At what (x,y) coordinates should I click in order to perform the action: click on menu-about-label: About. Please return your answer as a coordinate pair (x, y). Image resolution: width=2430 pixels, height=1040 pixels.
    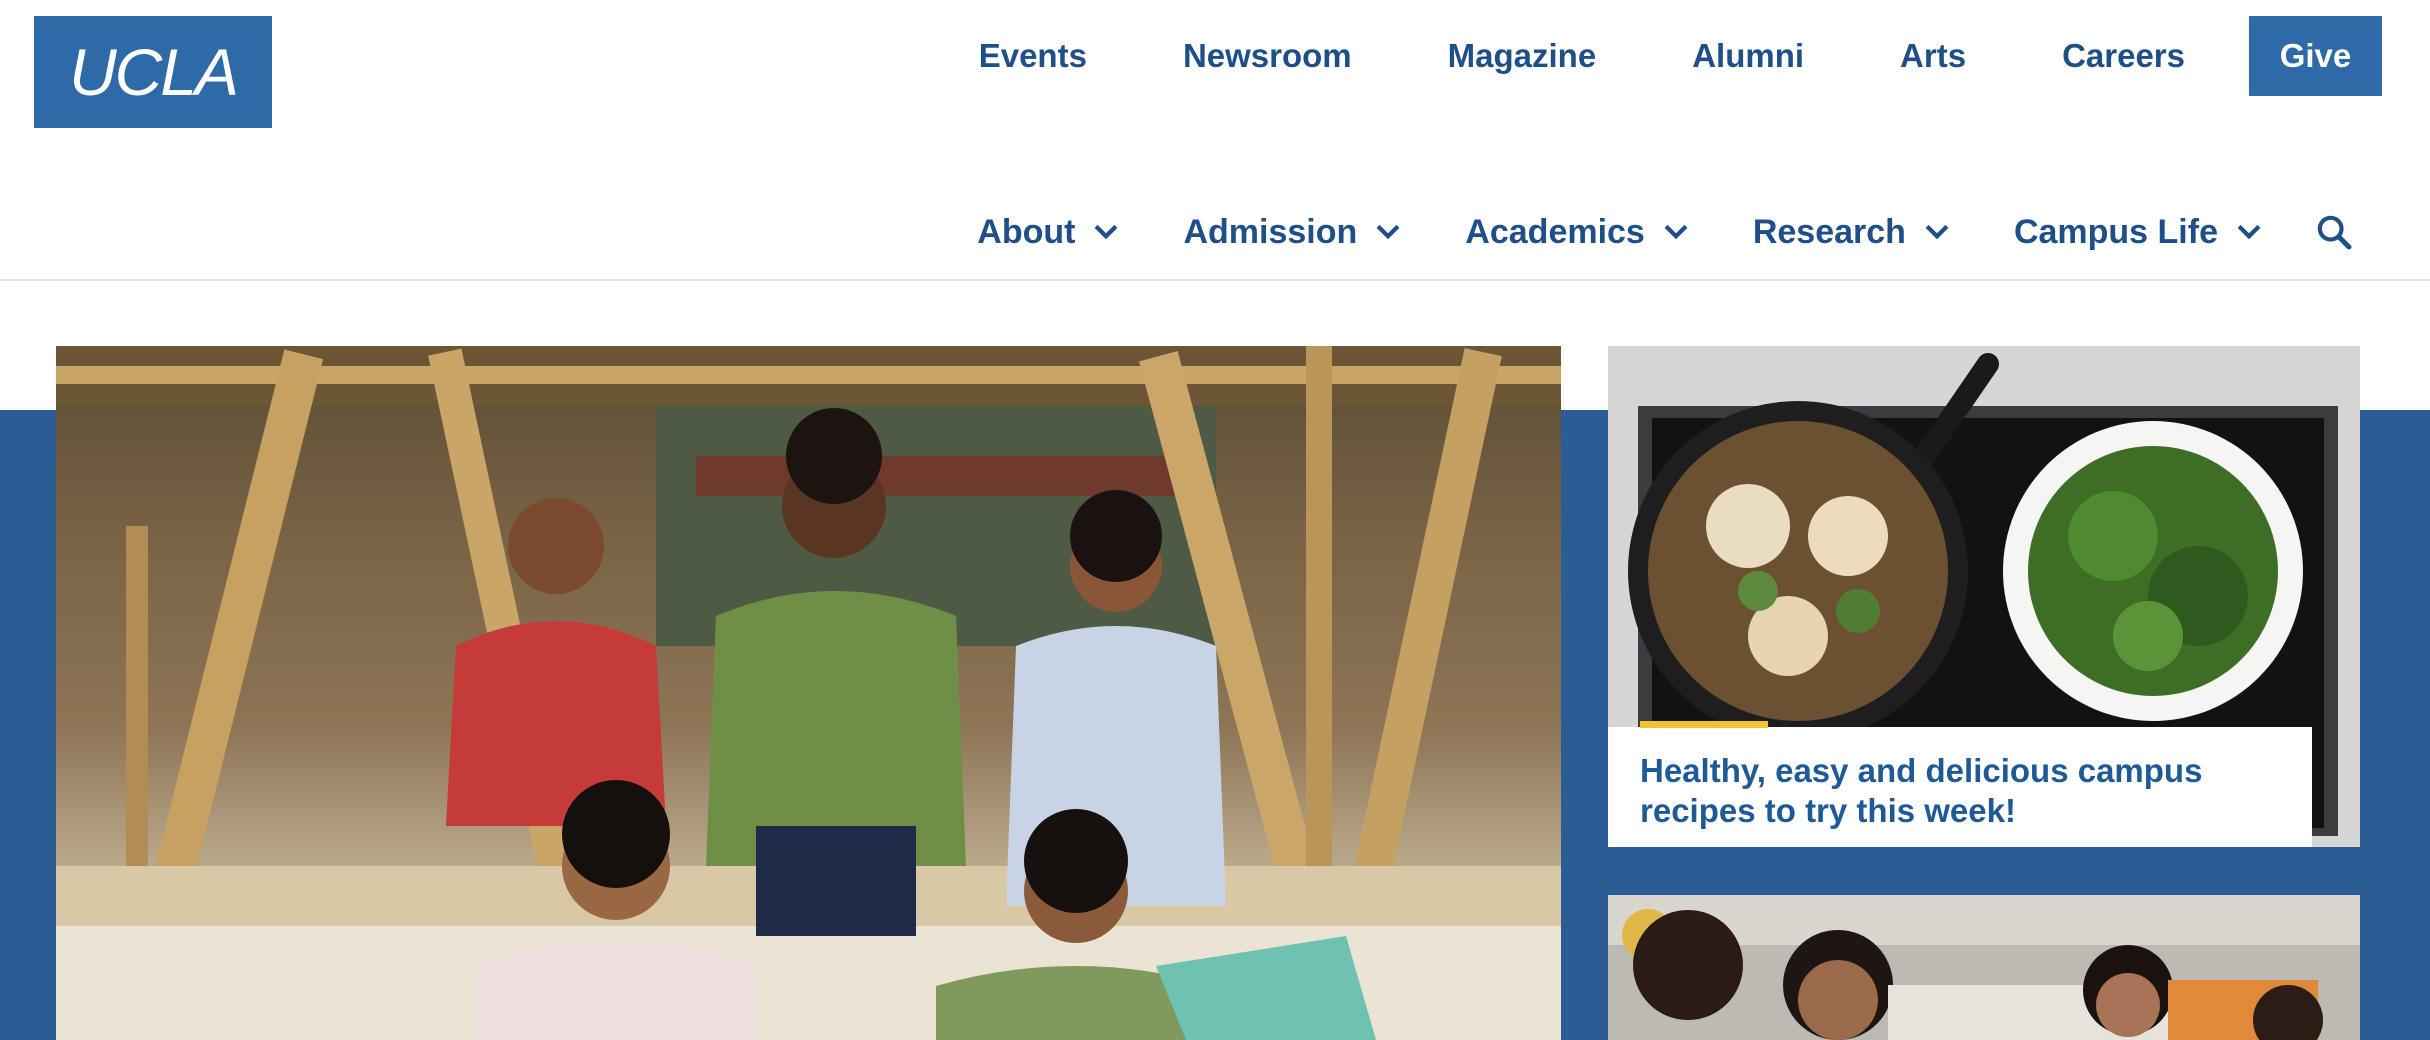
    Looking at the image, I should click on (1026, 231).